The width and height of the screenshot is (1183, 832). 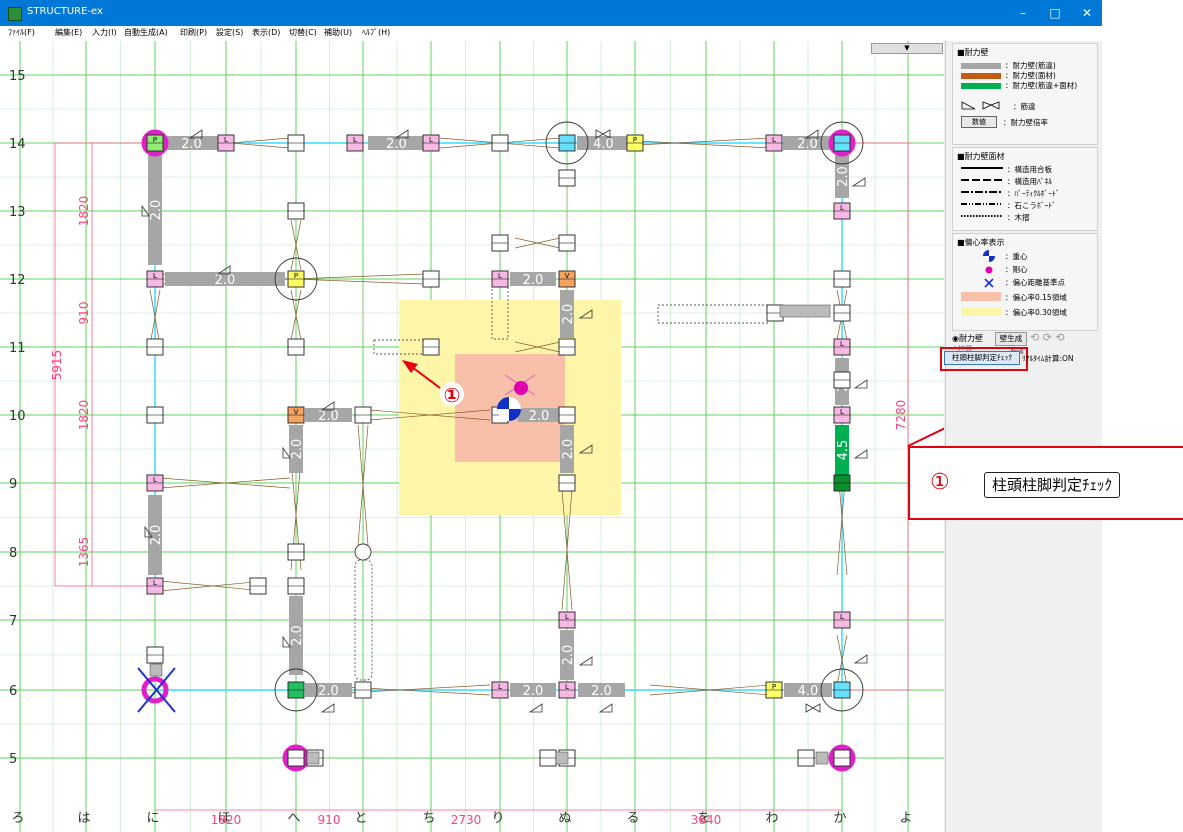 I want to click on column-cap-base-check-button: 柱頭柱脚判定ﾁｪｯｸ, so click(x=982, y=358).